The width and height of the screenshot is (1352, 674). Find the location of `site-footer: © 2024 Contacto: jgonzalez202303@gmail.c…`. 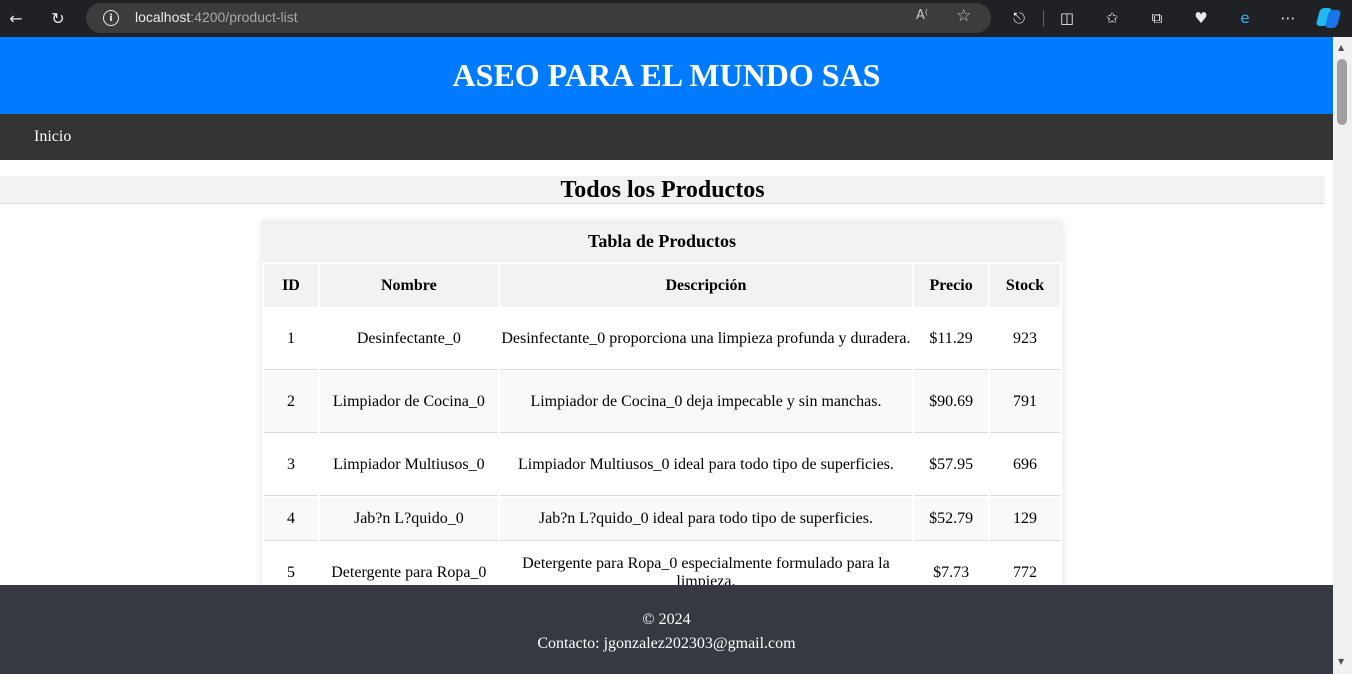

site-footer: © 2024 Contacto: jgonzalez202303@gmail.c… is located at coordinates (666, 629).